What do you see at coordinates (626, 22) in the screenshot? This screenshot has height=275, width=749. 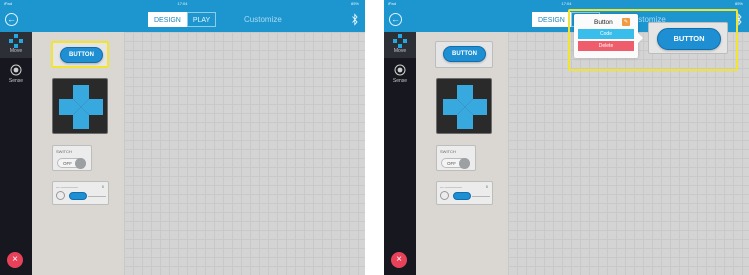 I see `pencil-icon: ✎` at bounding box center [626, 22].